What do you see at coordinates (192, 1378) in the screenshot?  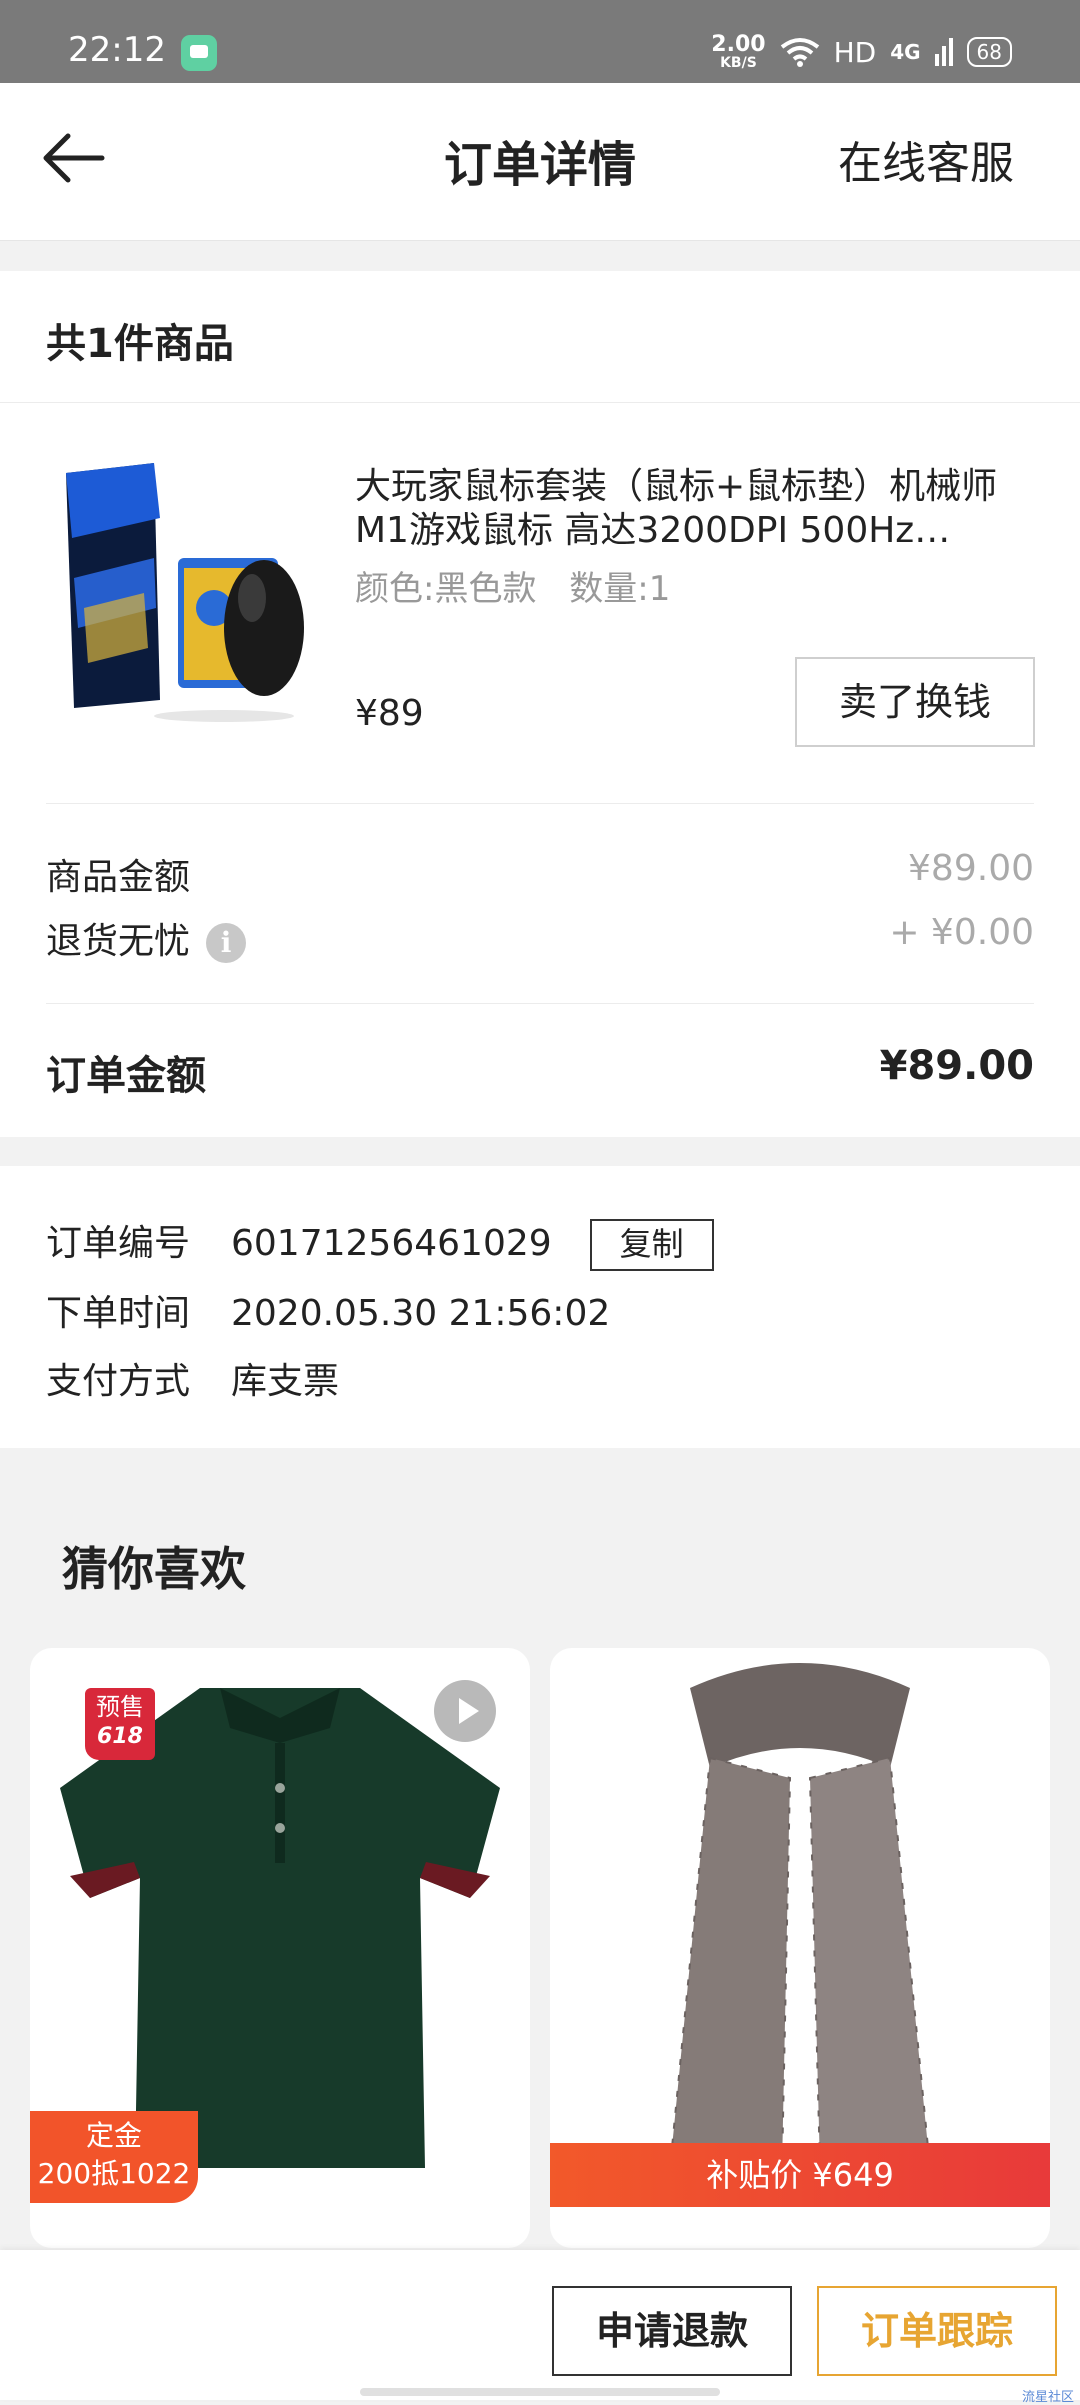 I see `payment-method-row: 支付方式 库支票` at bounding box center [192, 1378].